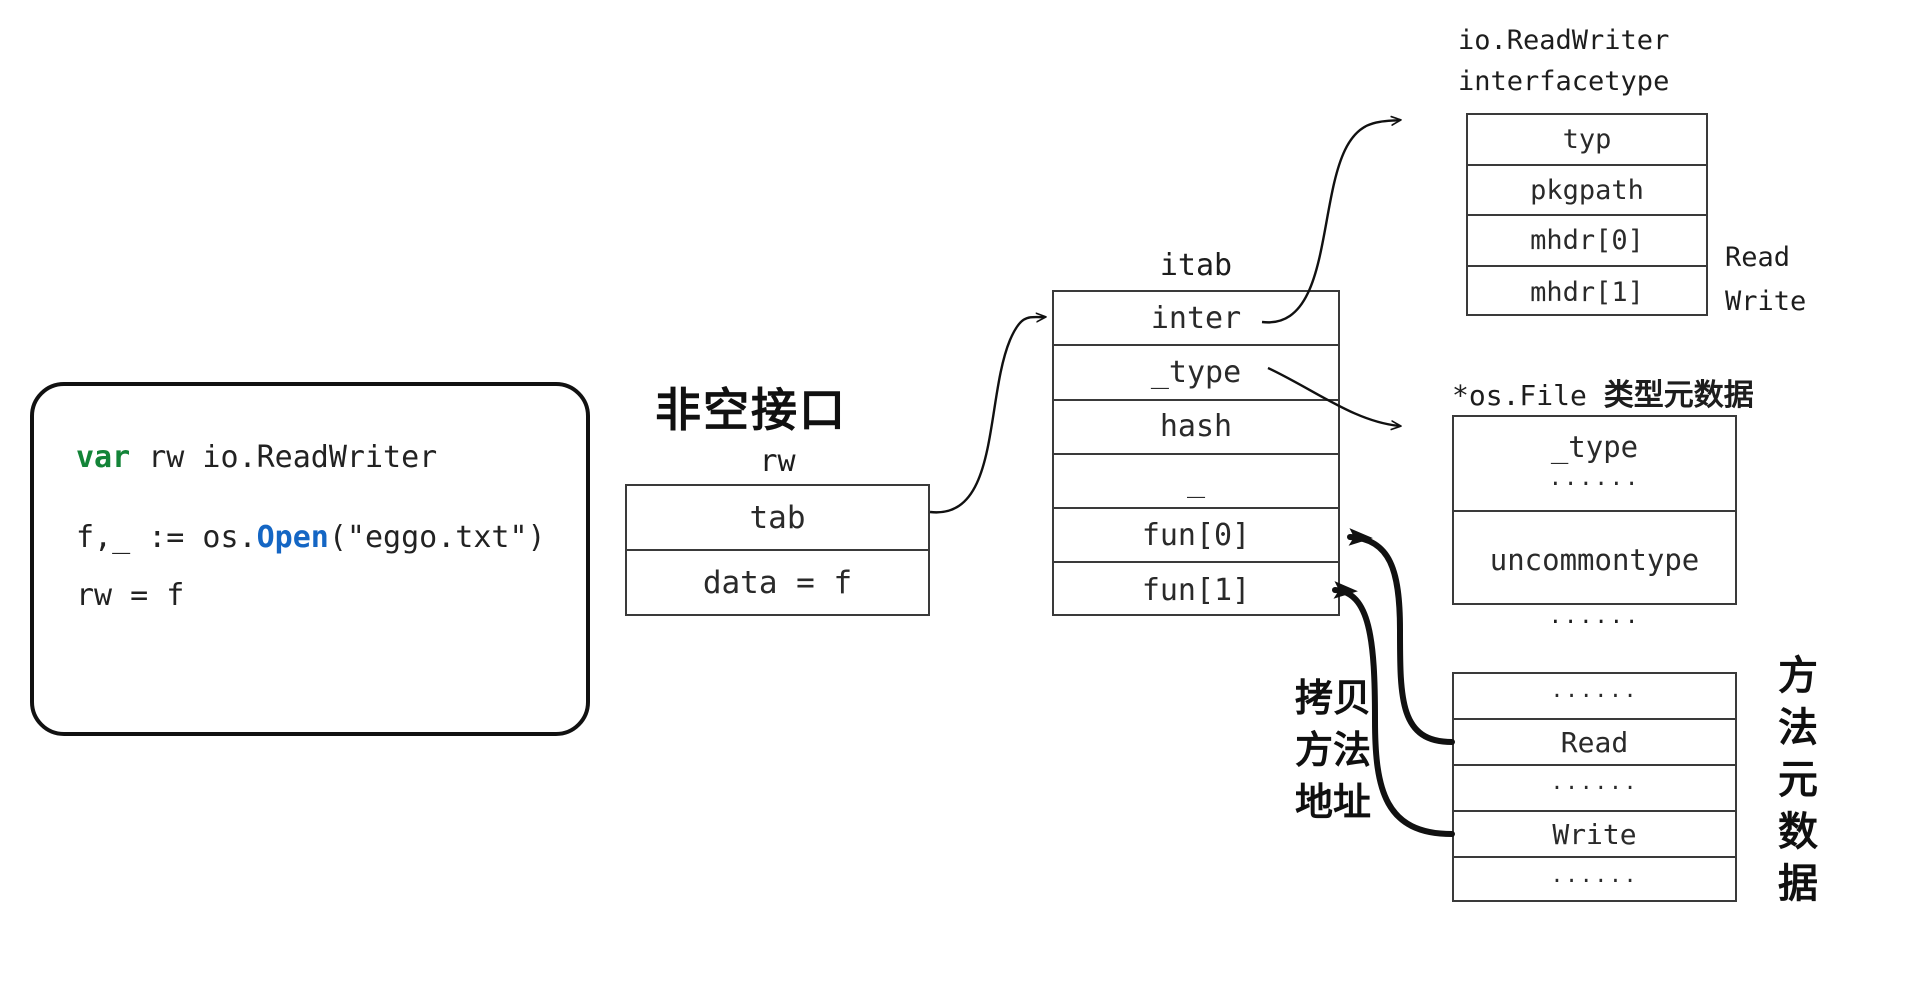  I want to click on method-row-dots-bottom: ······, so click(1594, 881).